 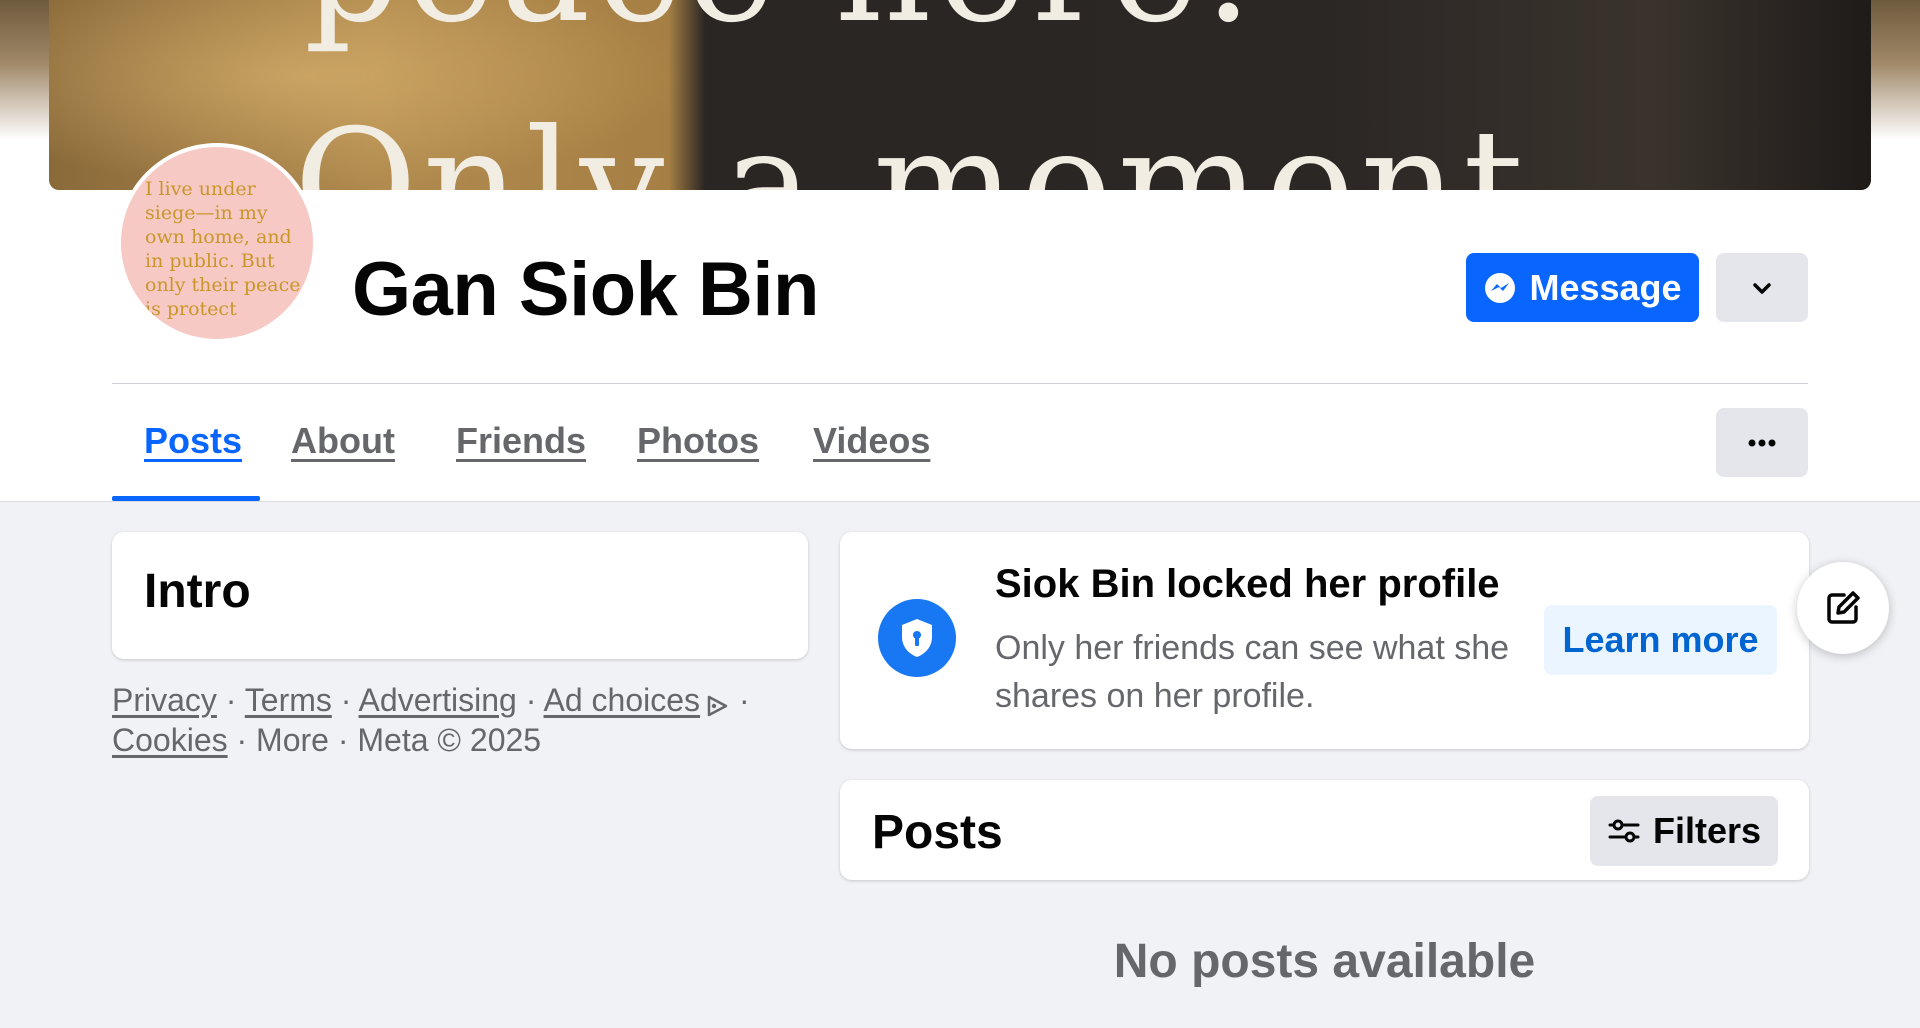 I want to click on profile-actions-dropdown, so click(x=1762, y=287).